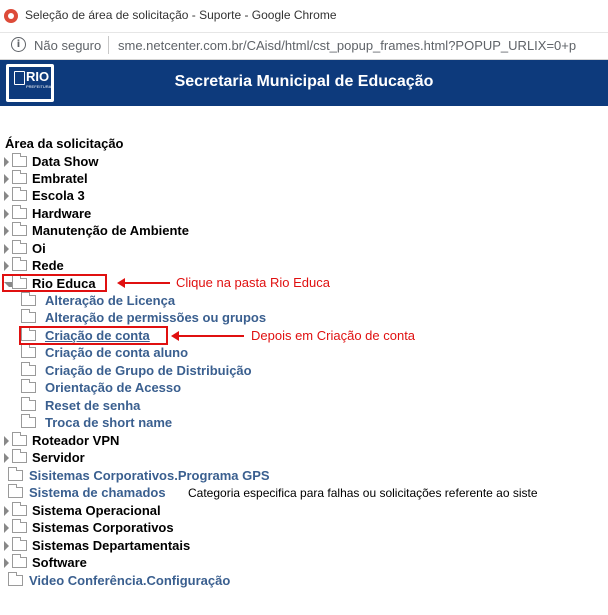 The image size is (608, 615). Describe the element at coordinates (65, 161) in the screenshot. I see `tree-item-label: Data Show` at that location.